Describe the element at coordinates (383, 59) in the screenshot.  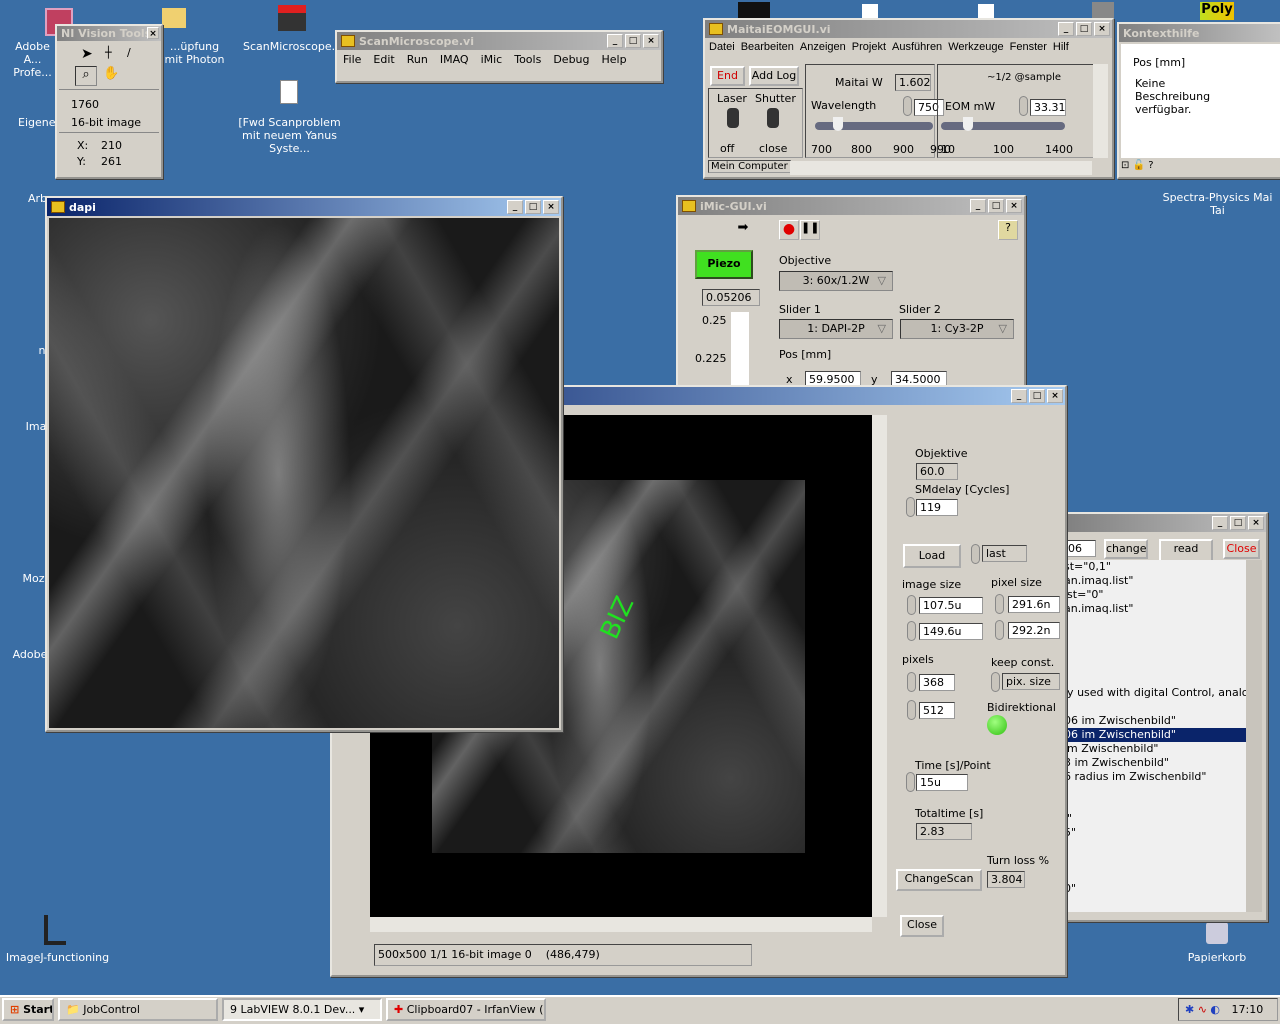
I see `menu-edit: Edit` at that location.